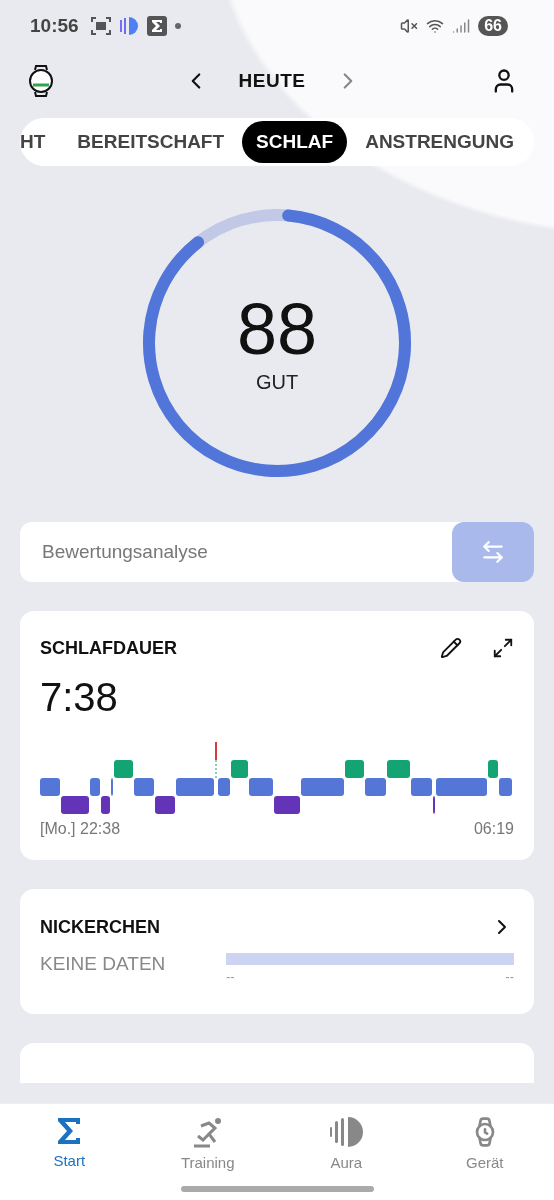  Describe the element at coordinates (461, 26) in the screenshot. I see `signal-icon` at that location.